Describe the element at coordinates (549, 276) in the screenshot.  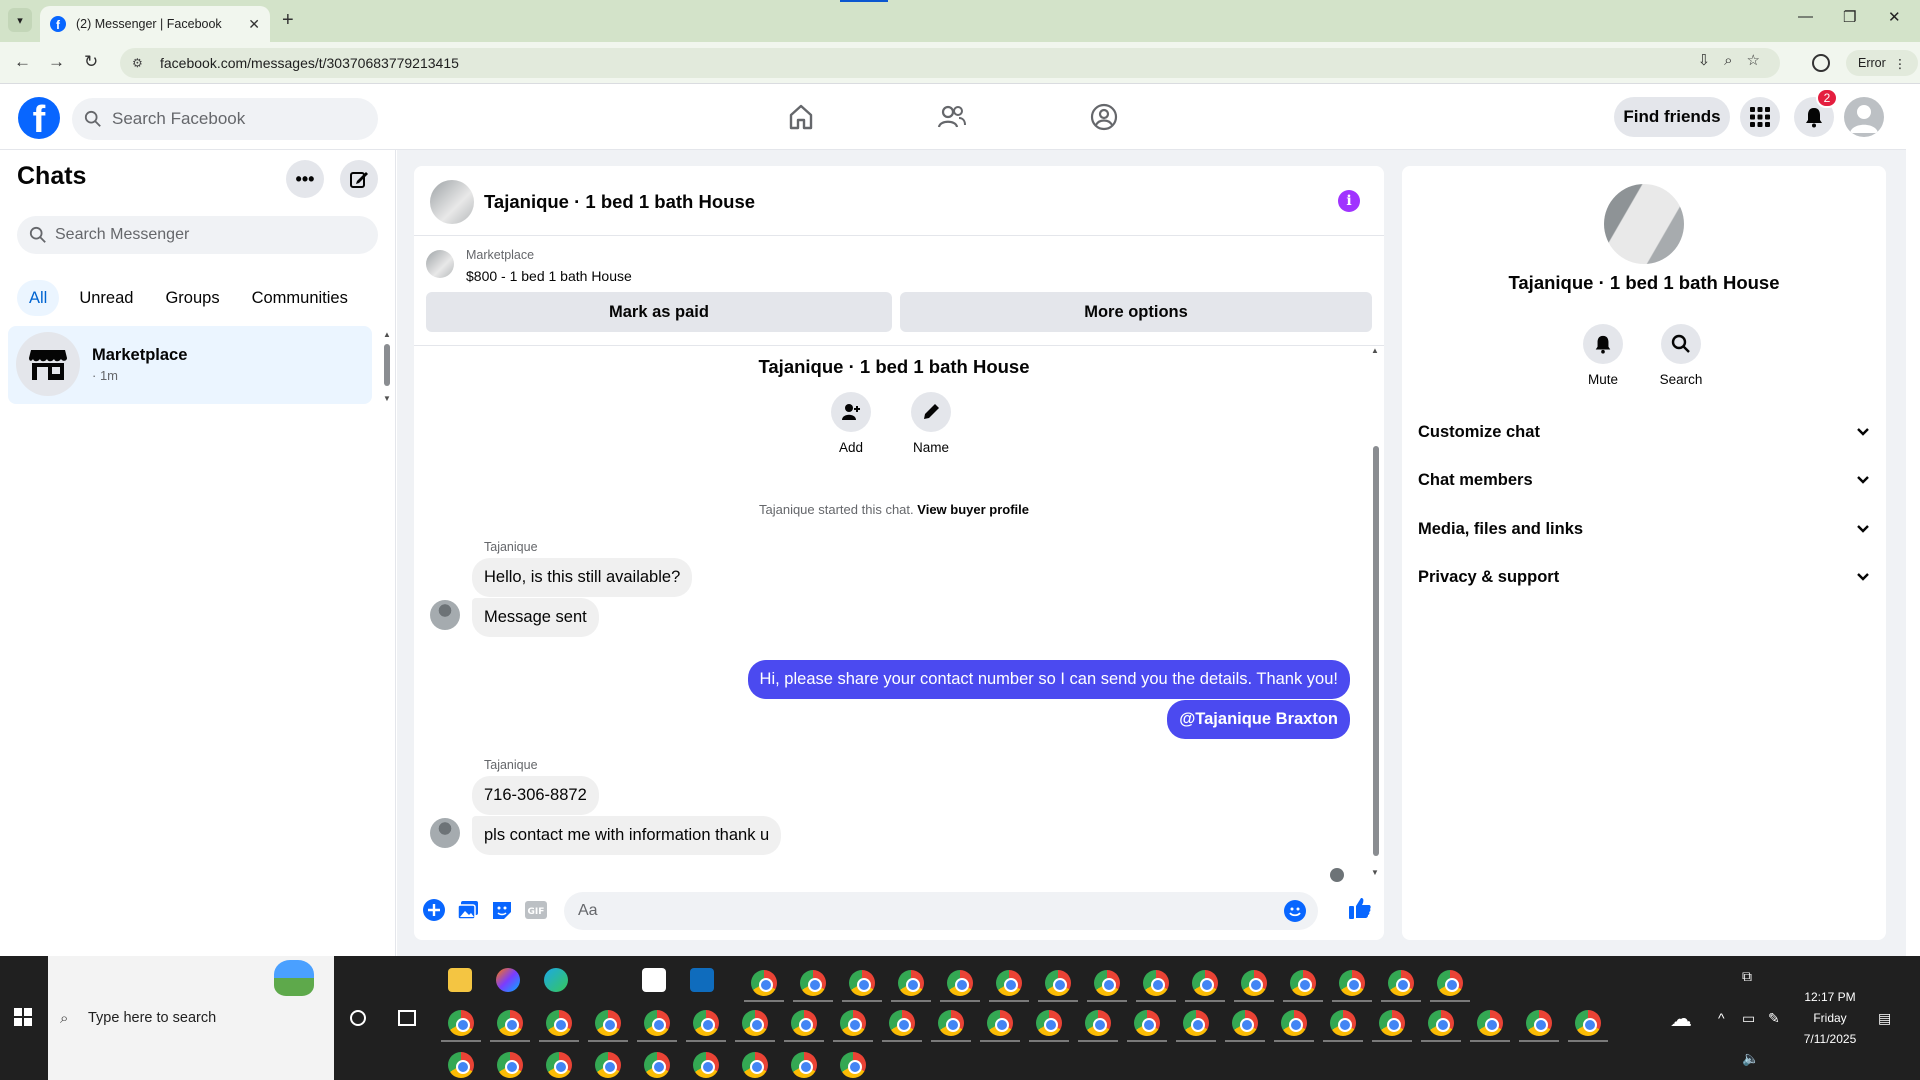
I see `listing-title: $800 - 1 bed 1 bath House` at that location.